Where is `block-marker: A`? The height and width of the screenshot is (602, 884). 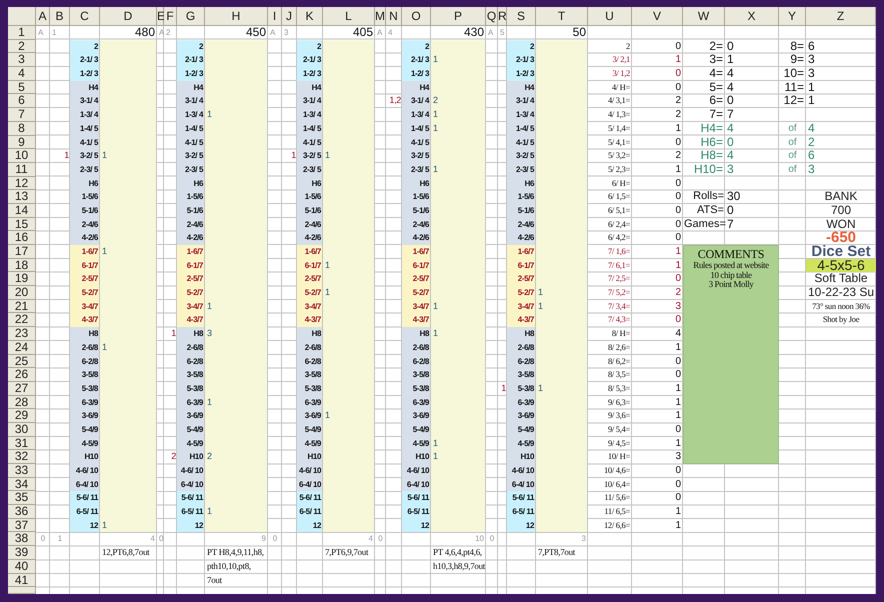
block-marker: A is located at coordinates (490, 33).